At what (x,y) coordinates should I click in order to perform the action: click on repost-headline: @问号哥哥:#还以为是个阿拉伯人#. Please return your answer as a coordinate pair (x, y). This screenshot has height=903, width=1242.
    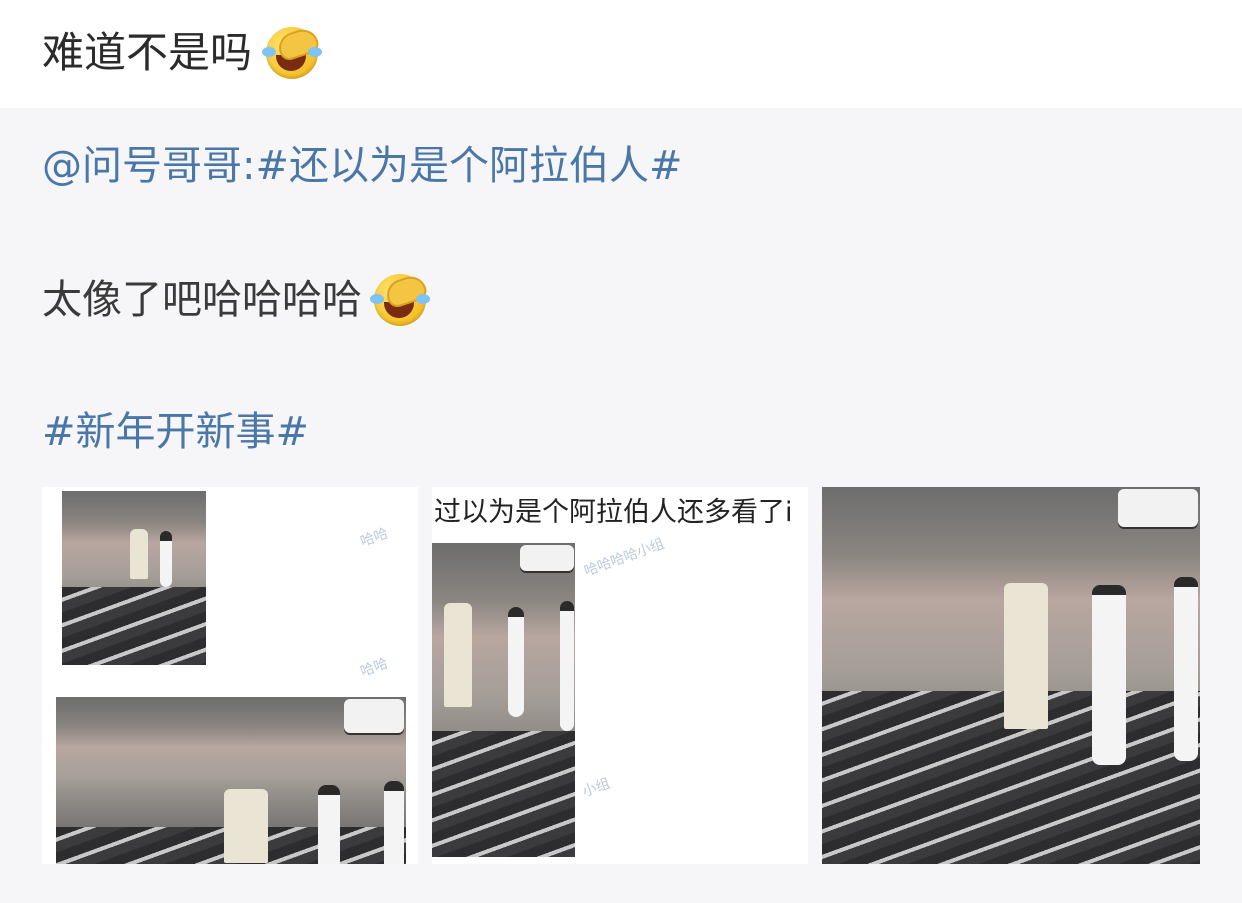
    Looking at the image, I should click on (362, 166).